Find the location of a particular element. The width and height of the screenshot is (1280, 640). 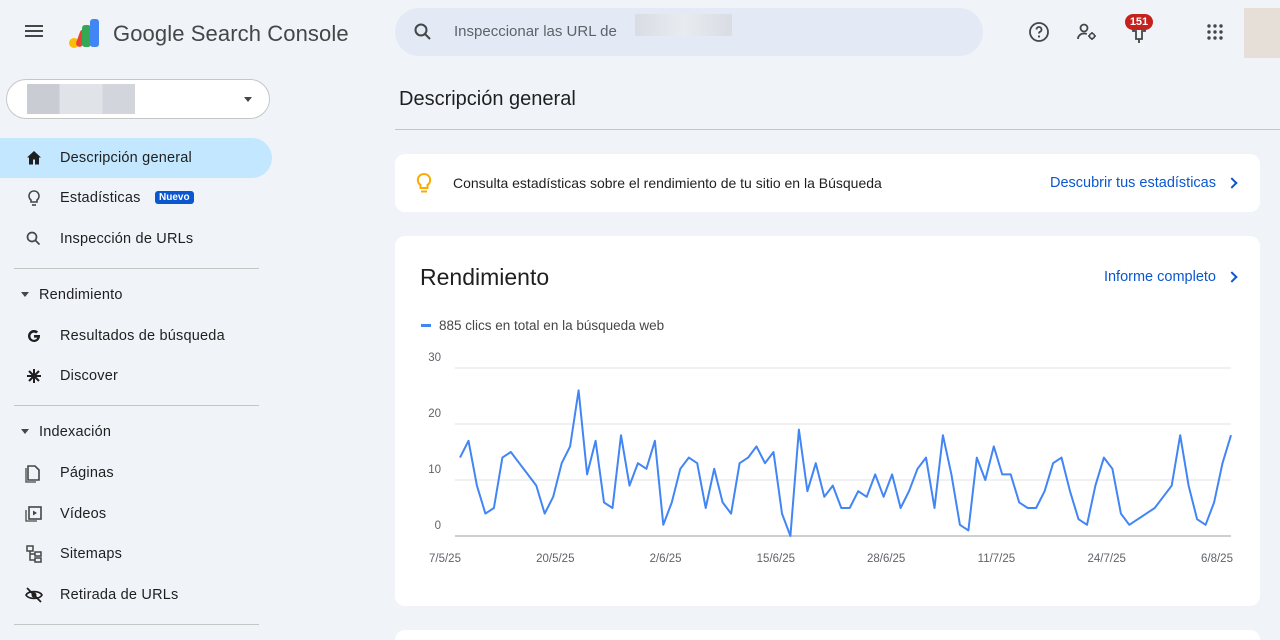

y-tick-label: 10 is located at coordinates (434, 470).